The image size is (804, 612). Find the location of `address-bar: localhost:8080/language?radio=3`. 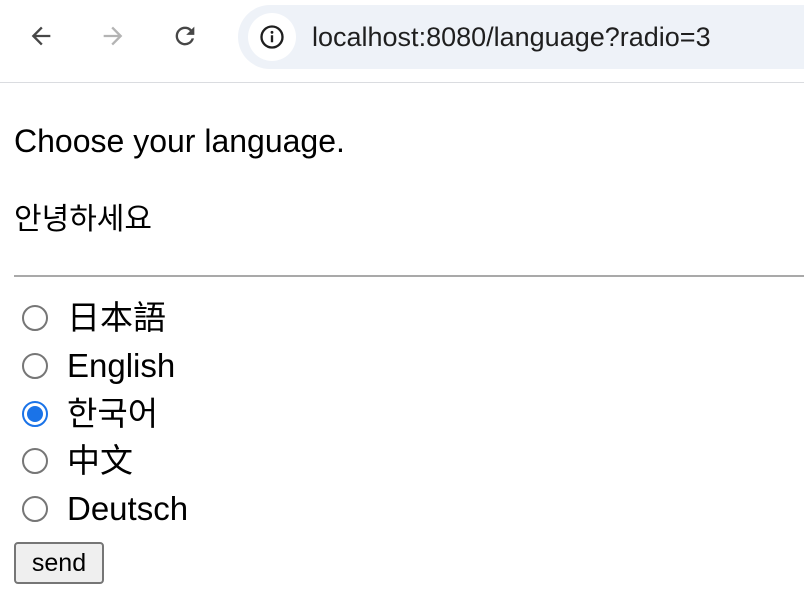

address-bar: localhost:8080/language?radio=3 is located at coordinates (521, 37).